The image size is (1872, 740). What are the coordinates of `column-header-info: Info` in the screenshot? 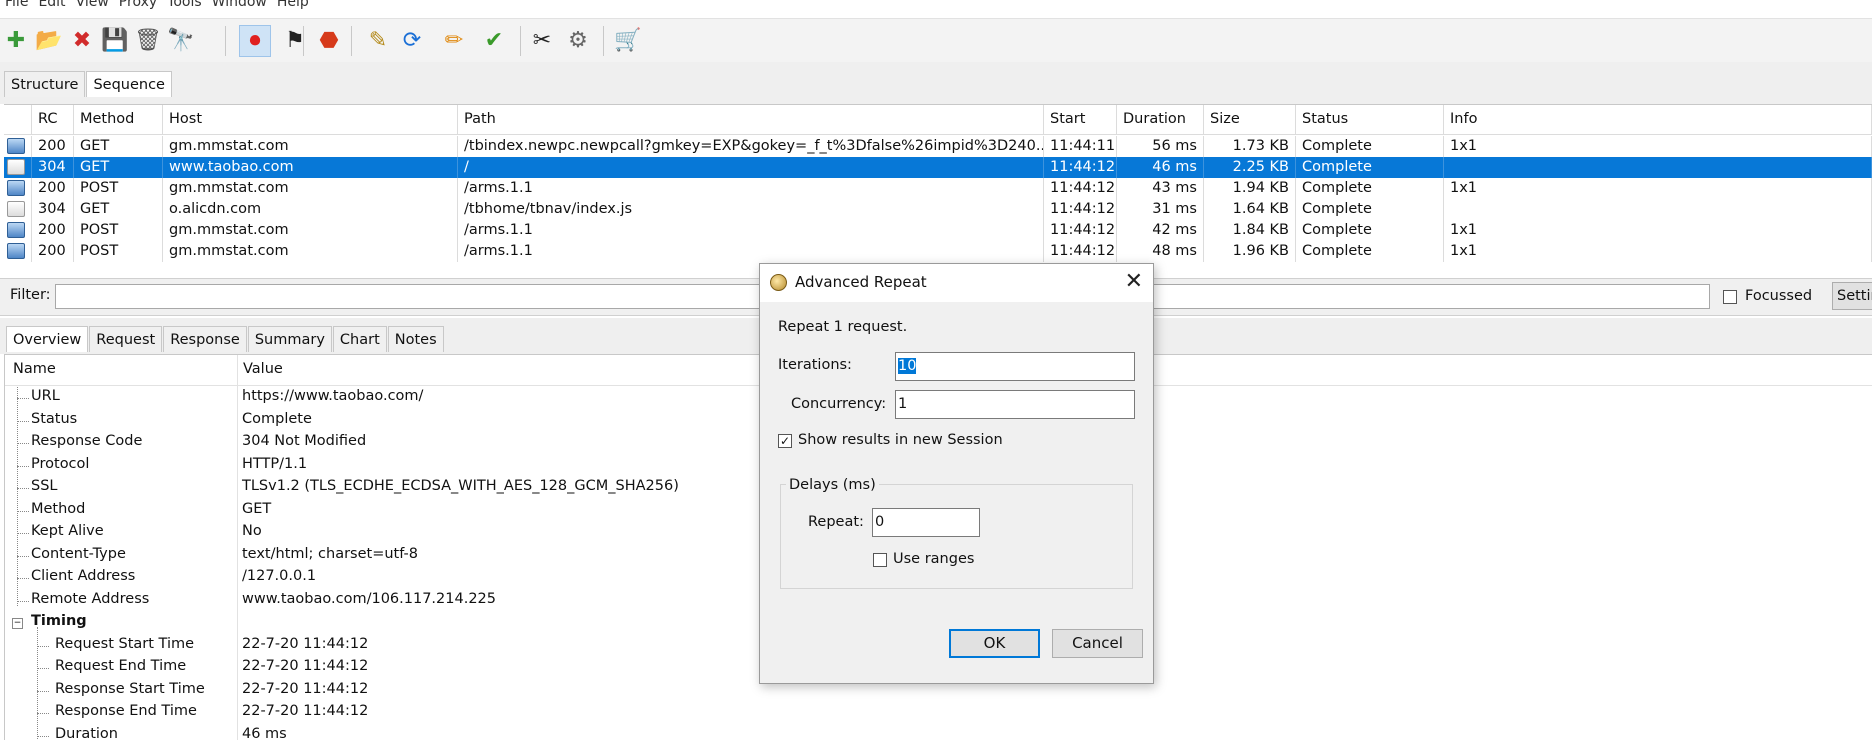 It's located at (1658, 119).